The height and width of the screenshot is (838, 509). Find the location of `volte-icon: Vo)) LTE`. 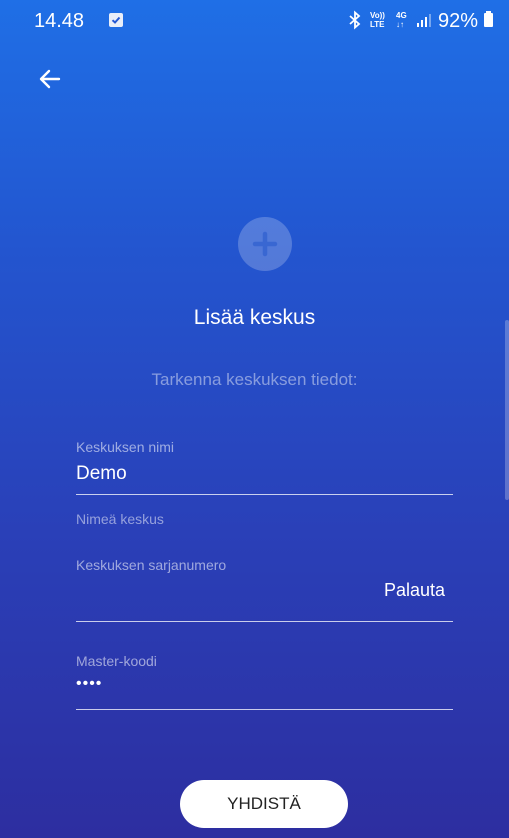

volte-icon: Vo)) LTE is located at coordinates (377, 20).